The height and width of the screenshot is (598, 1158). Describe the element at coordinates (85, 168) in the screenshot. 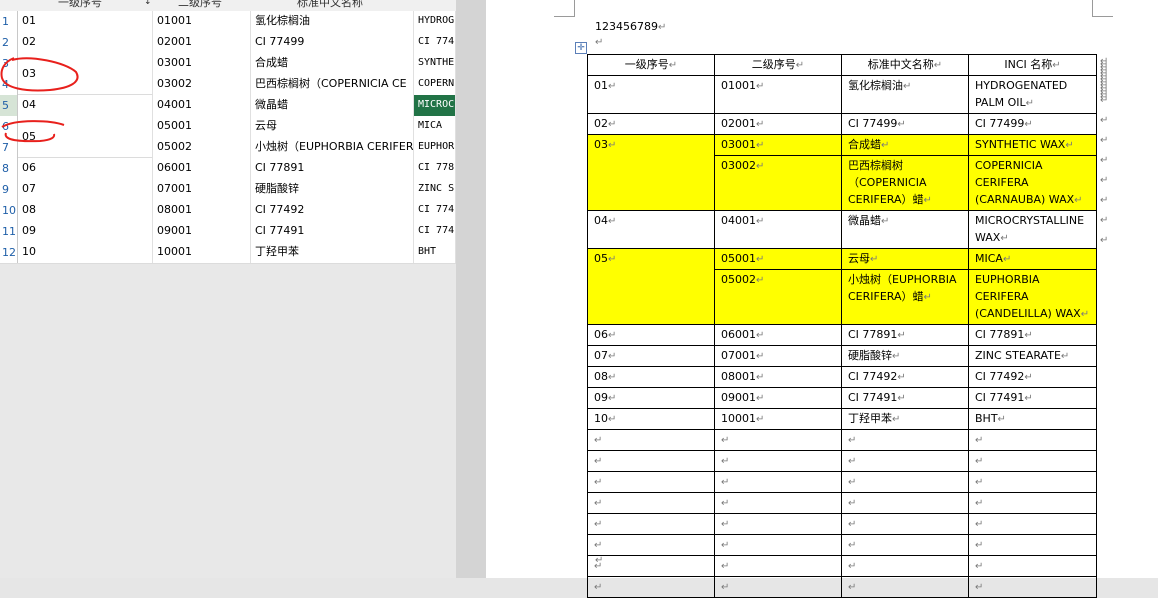

I see `sheet-cell-a: 06` at that location.